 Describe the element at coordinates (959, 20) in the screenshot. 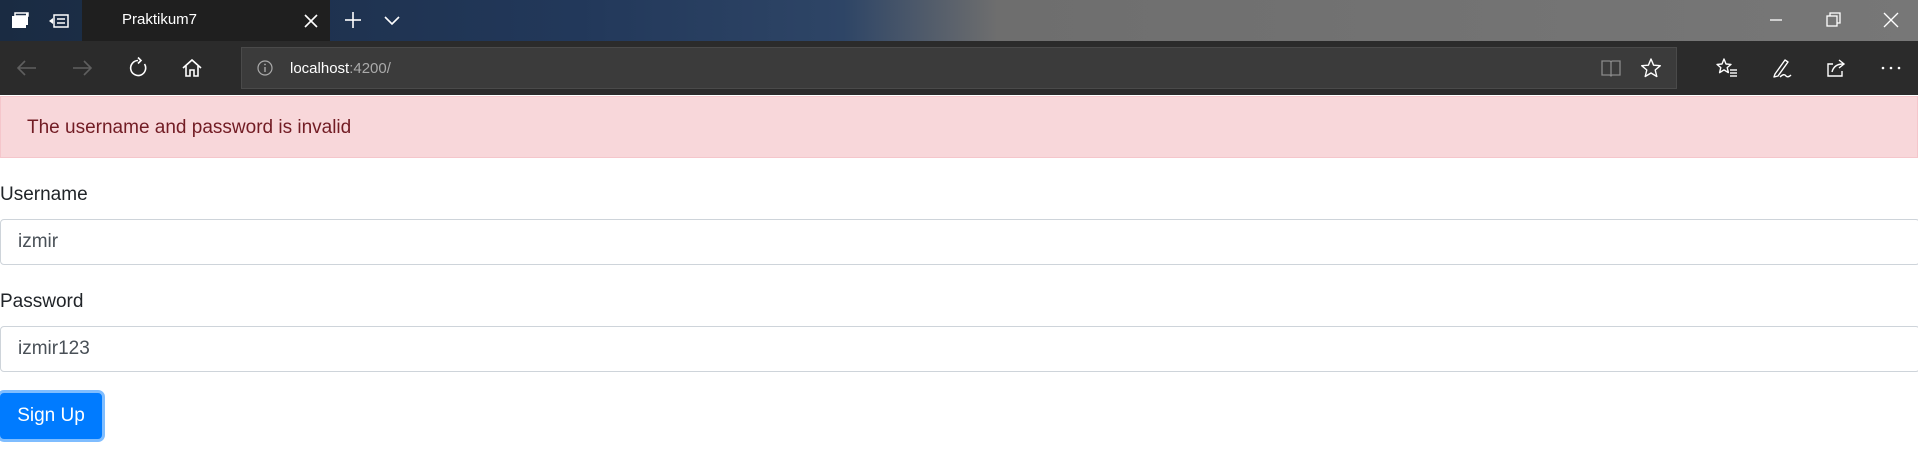

I see `browser-title-bar: Praktikum7` at that location.